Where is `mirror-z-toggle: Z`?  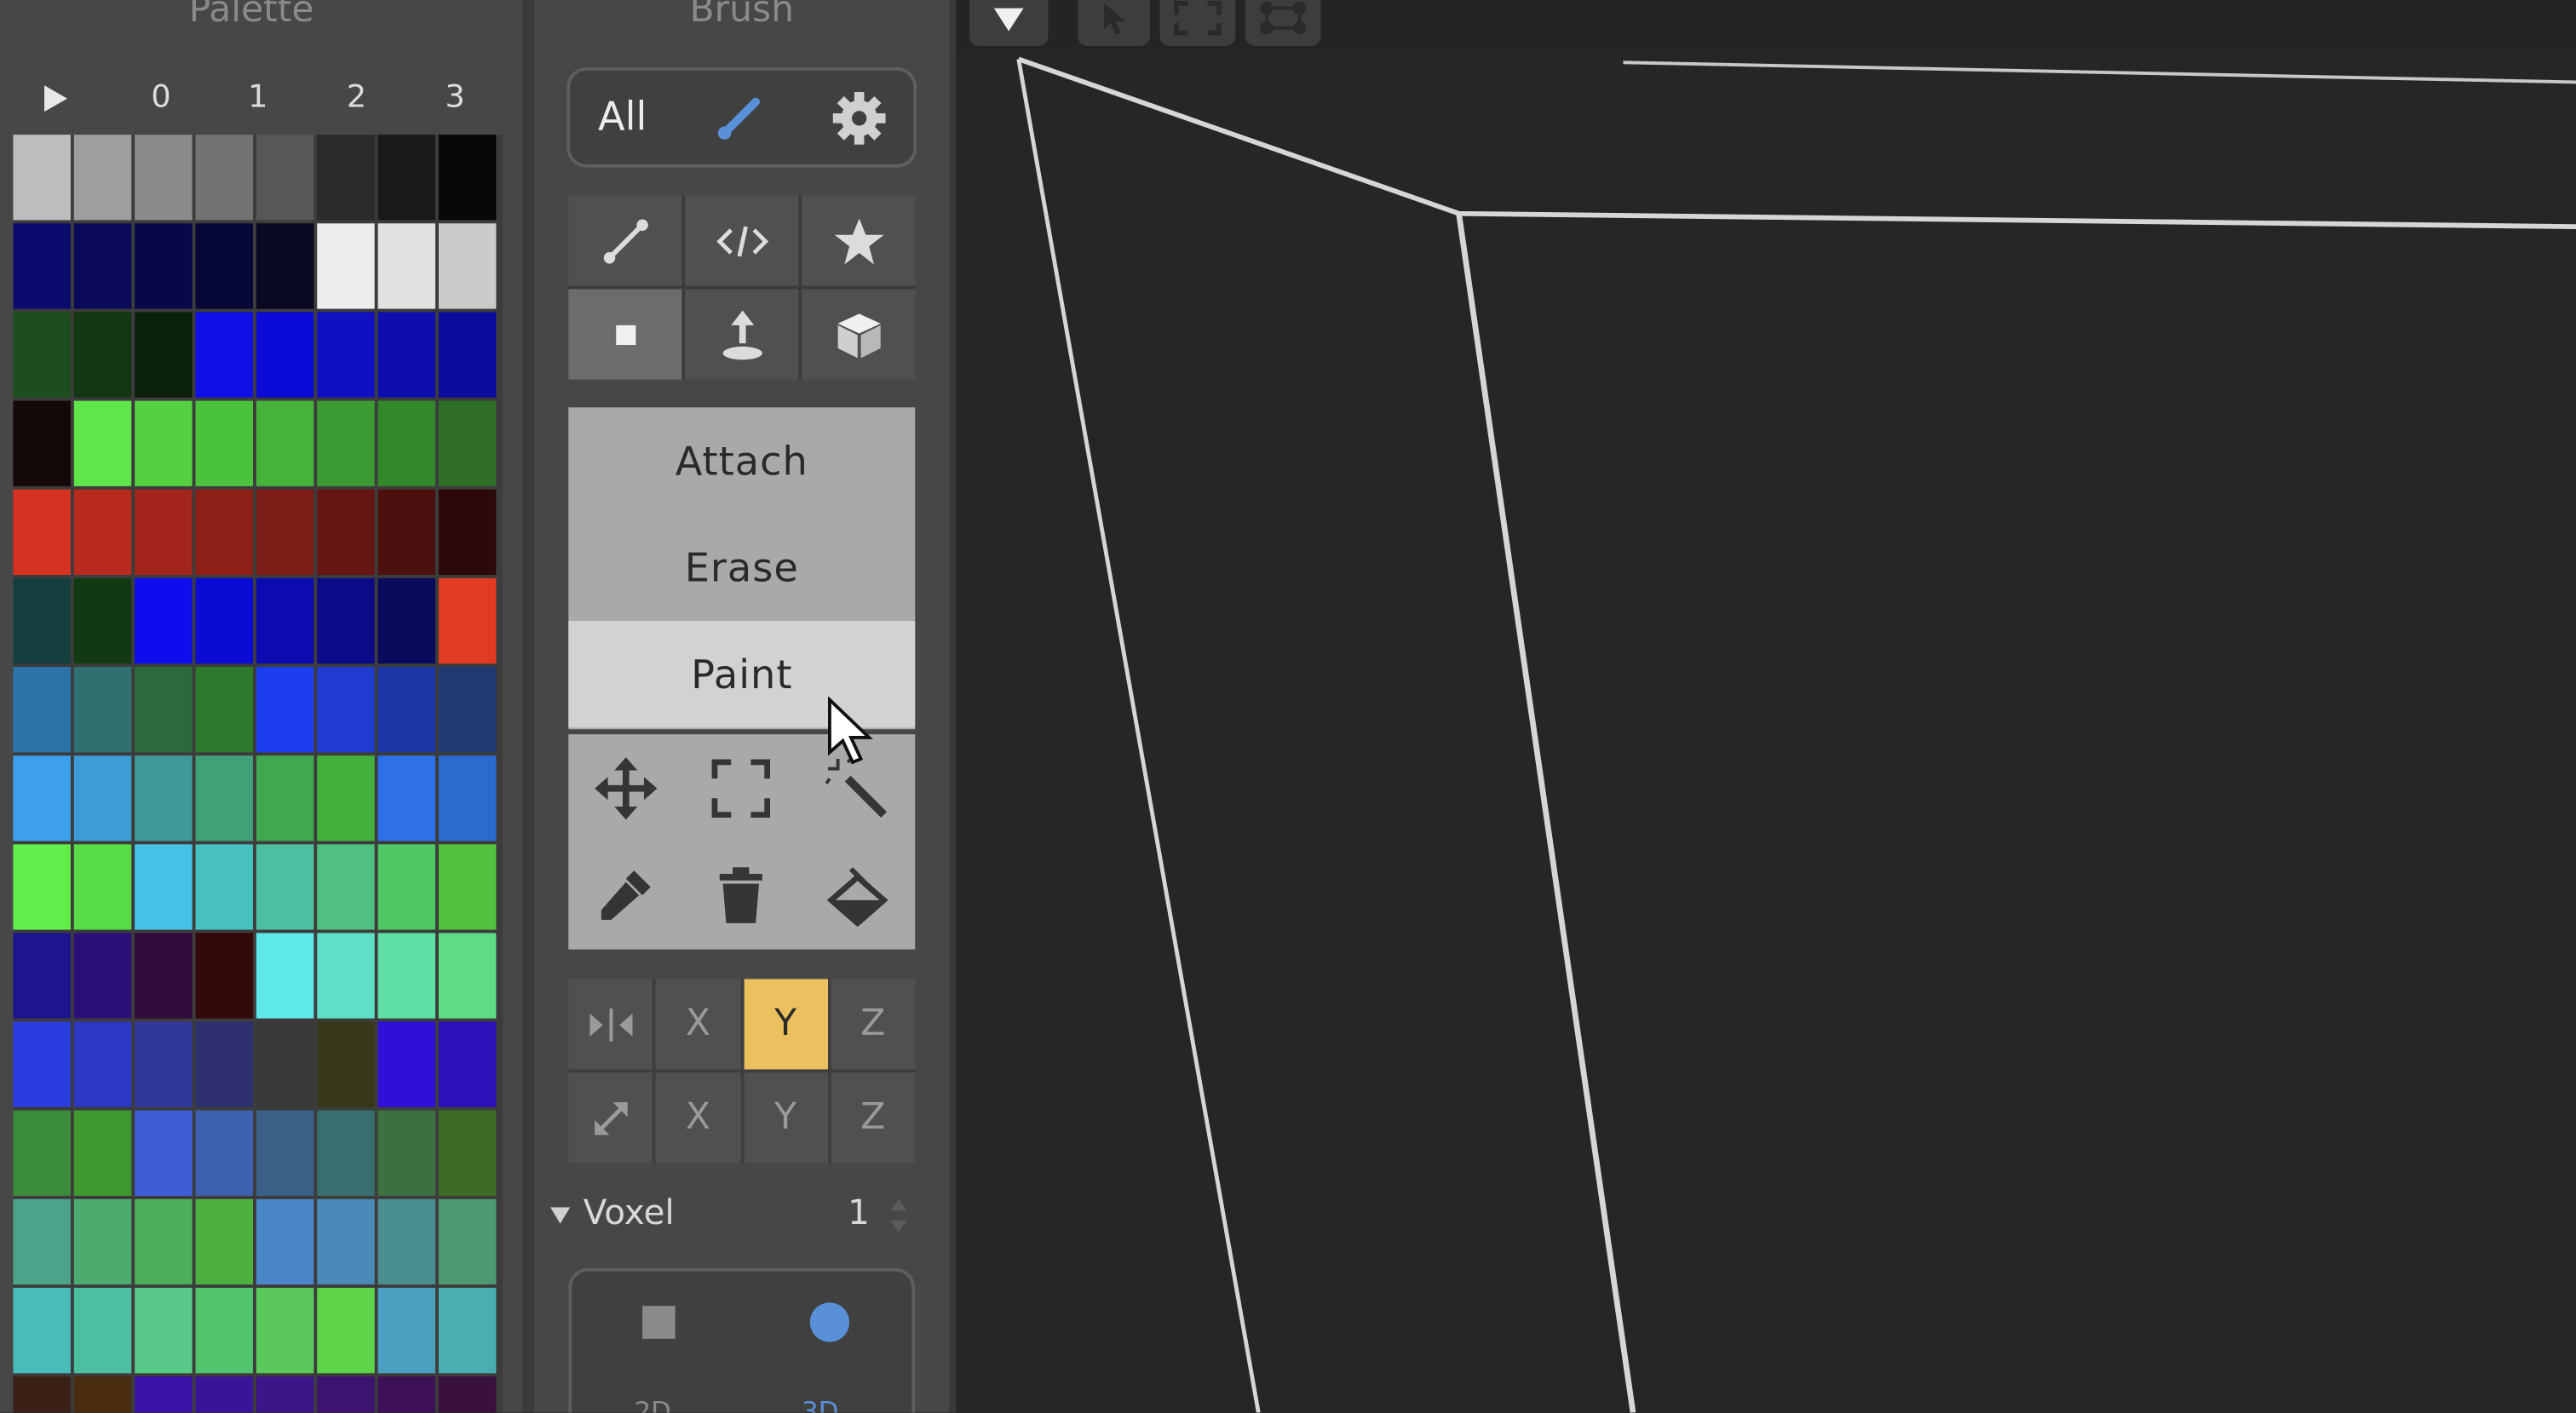 mirror-z-toggle: Z is located at coordinates (874, 1025).